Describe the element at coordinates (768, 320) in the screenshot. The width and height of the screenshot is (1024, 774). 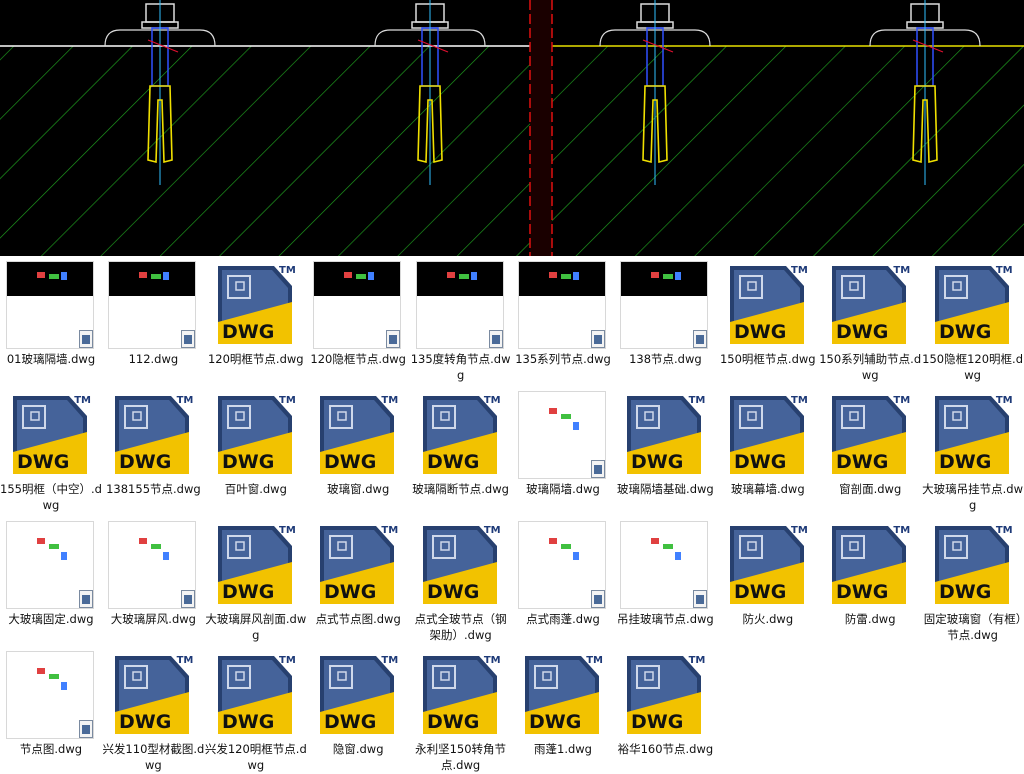
I see `file-item: DWG TM 150明框节点.dwg` at that location.